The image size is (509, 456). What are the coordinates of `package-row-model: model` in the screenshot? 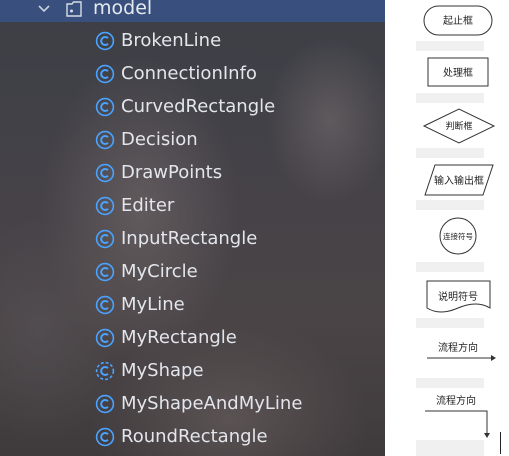 It's located at (192, 11).